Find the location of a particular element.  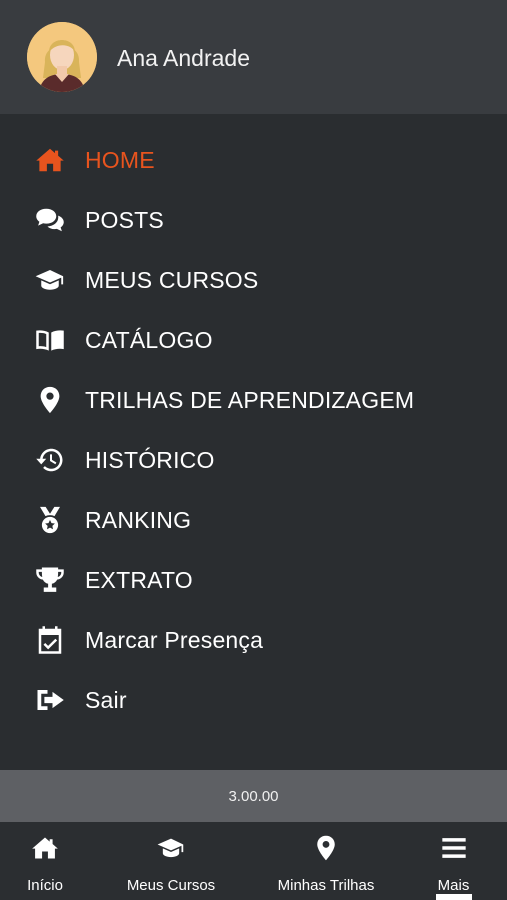

history-icon is located at coordinates (50, 460).